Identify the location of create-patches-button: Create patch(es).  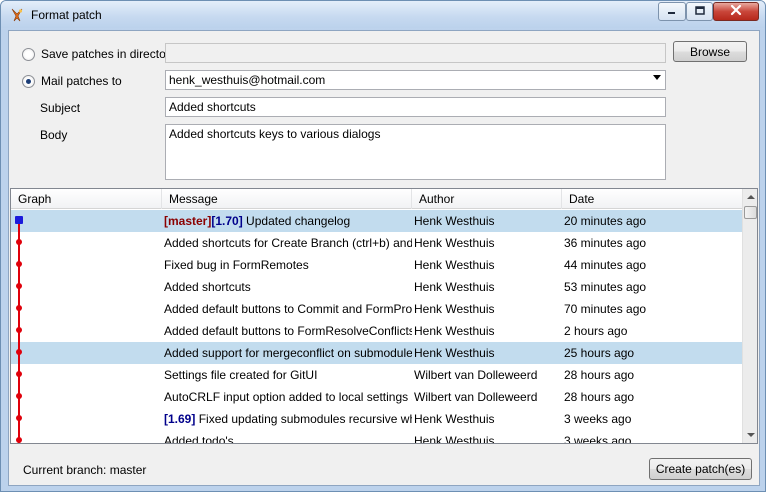
(700, 469).